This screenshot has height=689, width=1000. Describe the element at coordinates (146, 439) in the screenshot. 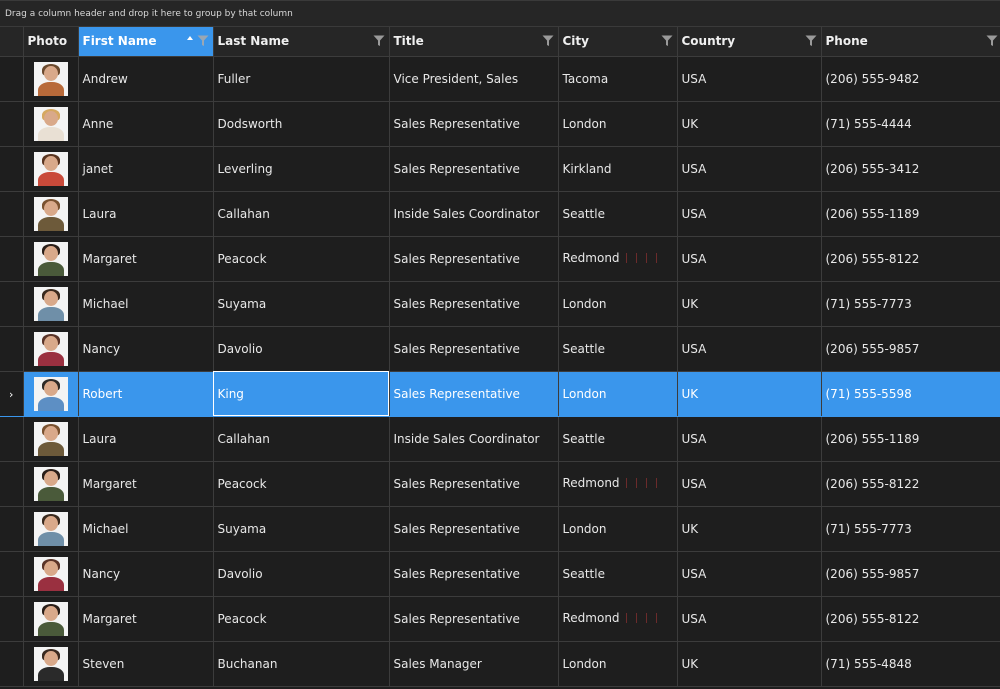

I see `cell-first-name: Laura` at that location.